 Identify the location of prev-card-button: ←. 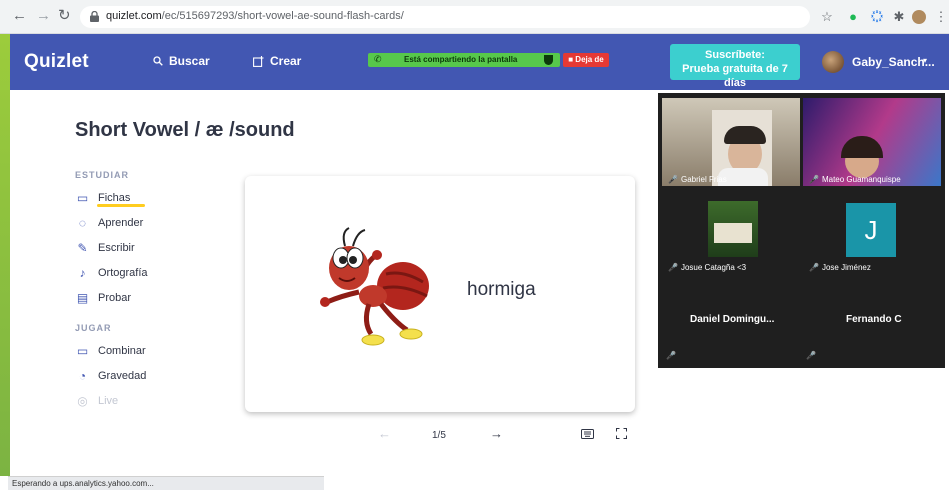
(384, 433).